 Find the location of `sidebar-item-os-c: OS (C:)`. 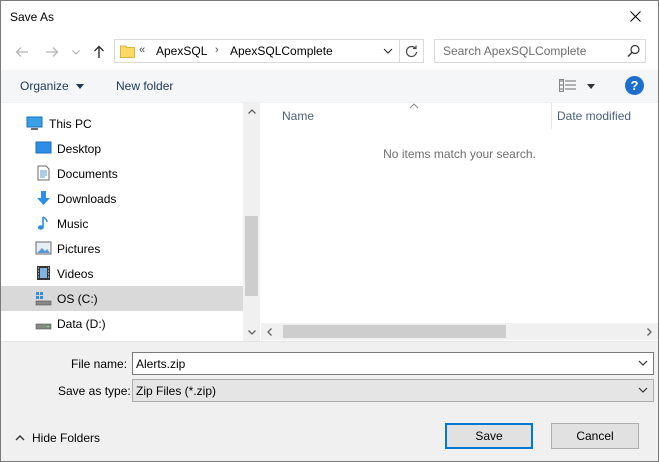

sidebar-item-os-c: OS (C:) is located at coordinates (122, 298).